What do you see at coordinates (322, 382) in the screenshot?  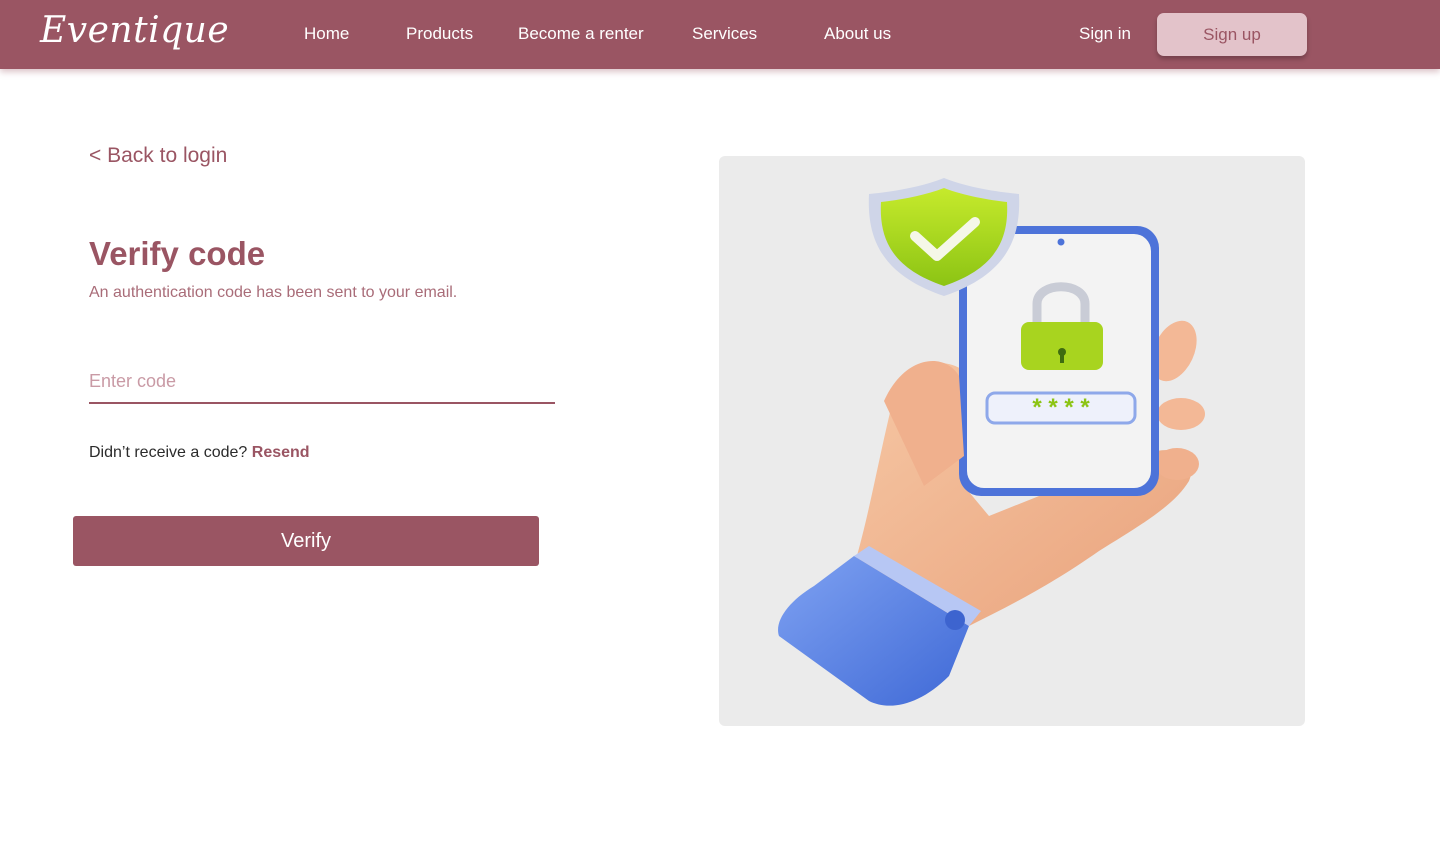 I see `verification-code-input` at bounding box center [322, 382].